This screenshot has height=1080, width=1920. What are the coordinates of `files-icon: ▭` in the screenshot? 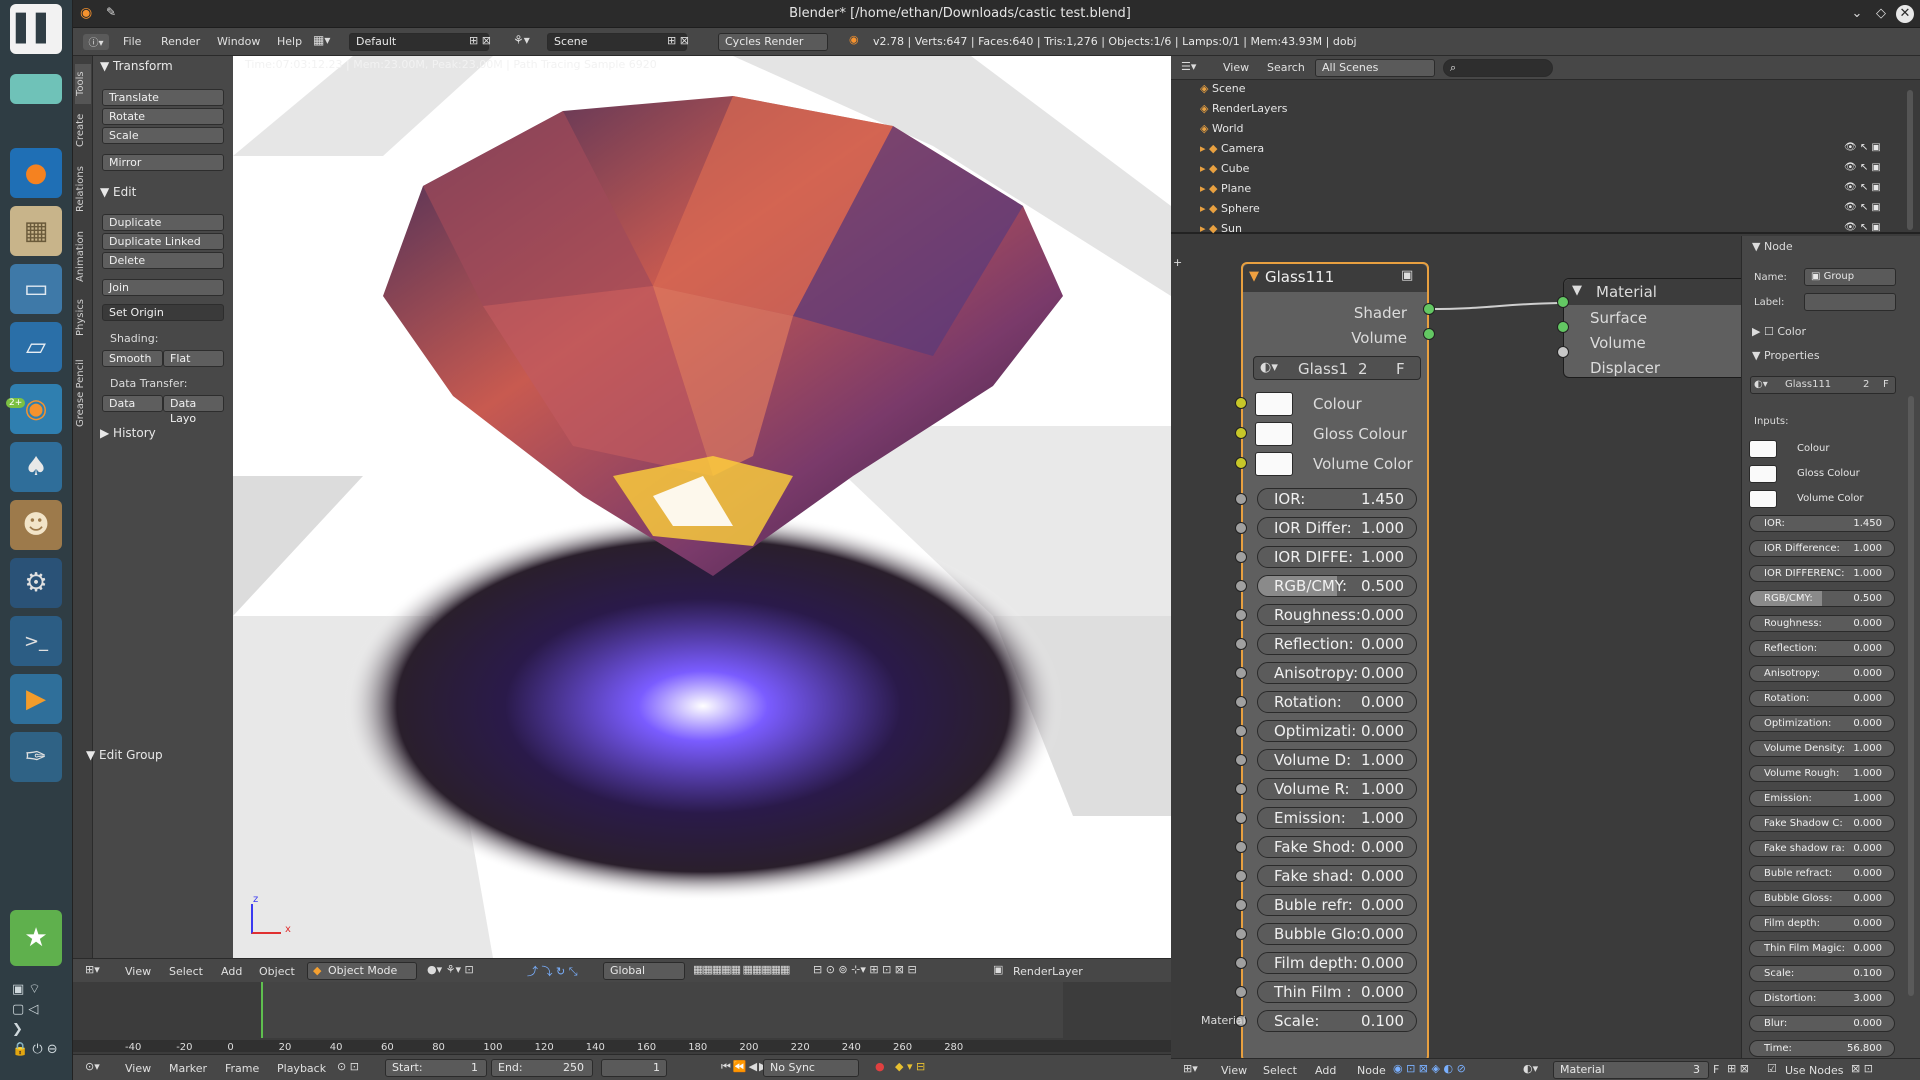 It's located at (36, 289).